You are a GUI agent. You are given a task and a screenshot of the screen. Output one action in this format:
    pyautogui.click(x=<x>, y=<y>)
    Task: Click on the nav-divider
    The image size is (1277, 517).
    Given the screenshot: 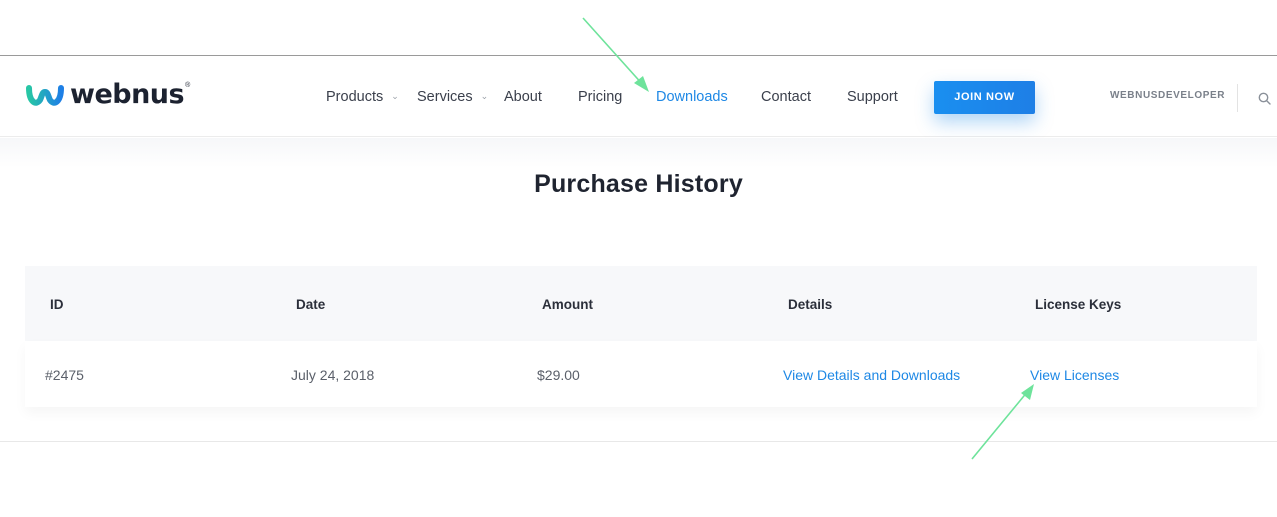 What is the action you would take?
    pyautogui.click(x=1237, y=98)
    